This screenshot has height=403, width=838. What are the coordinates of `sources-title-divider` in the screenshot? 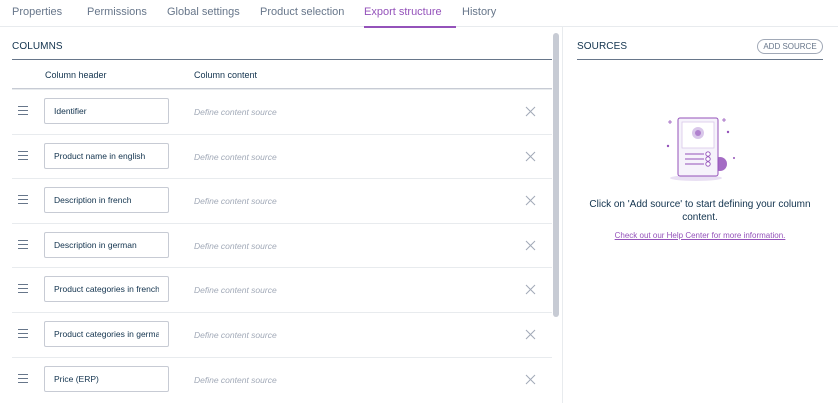 It's located at (700, 59).